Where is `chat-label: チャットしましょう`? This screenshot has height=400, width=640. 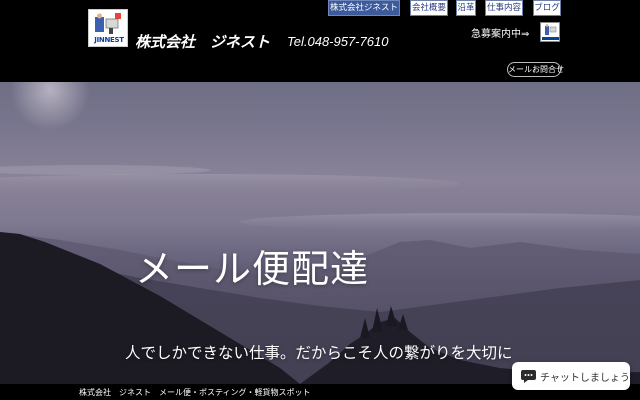 chat-label: チャットしましょう is located at coordinates (585, 378).